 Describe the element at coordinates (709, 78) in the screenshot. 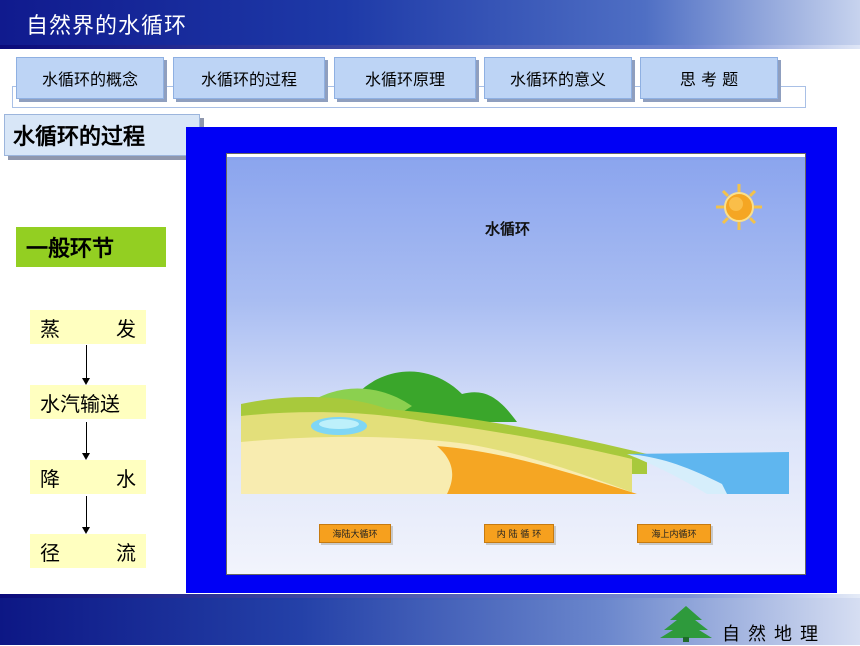

I see `tab-questions: 思 考 题` at that location.